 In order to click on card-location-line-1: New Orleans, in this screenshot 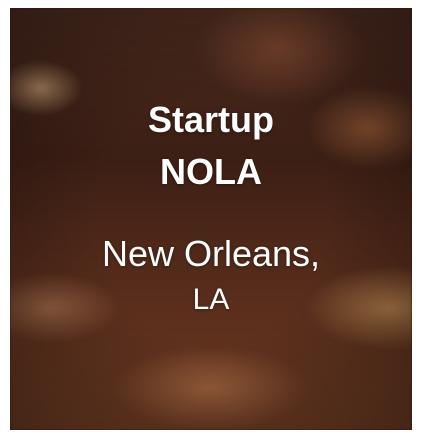, I will do `click(211, 253)`.